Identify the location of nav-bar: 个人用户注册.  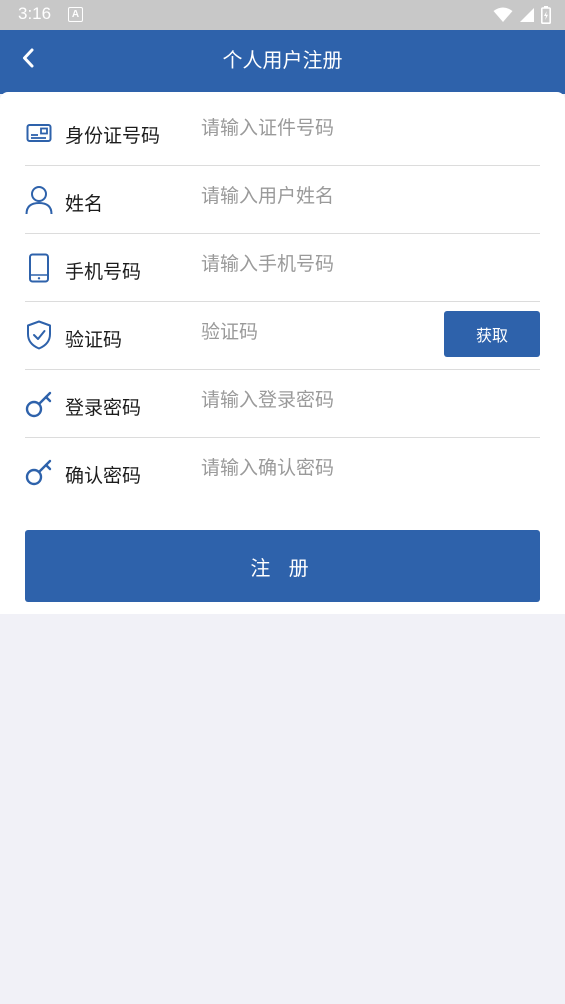
(282, 62).